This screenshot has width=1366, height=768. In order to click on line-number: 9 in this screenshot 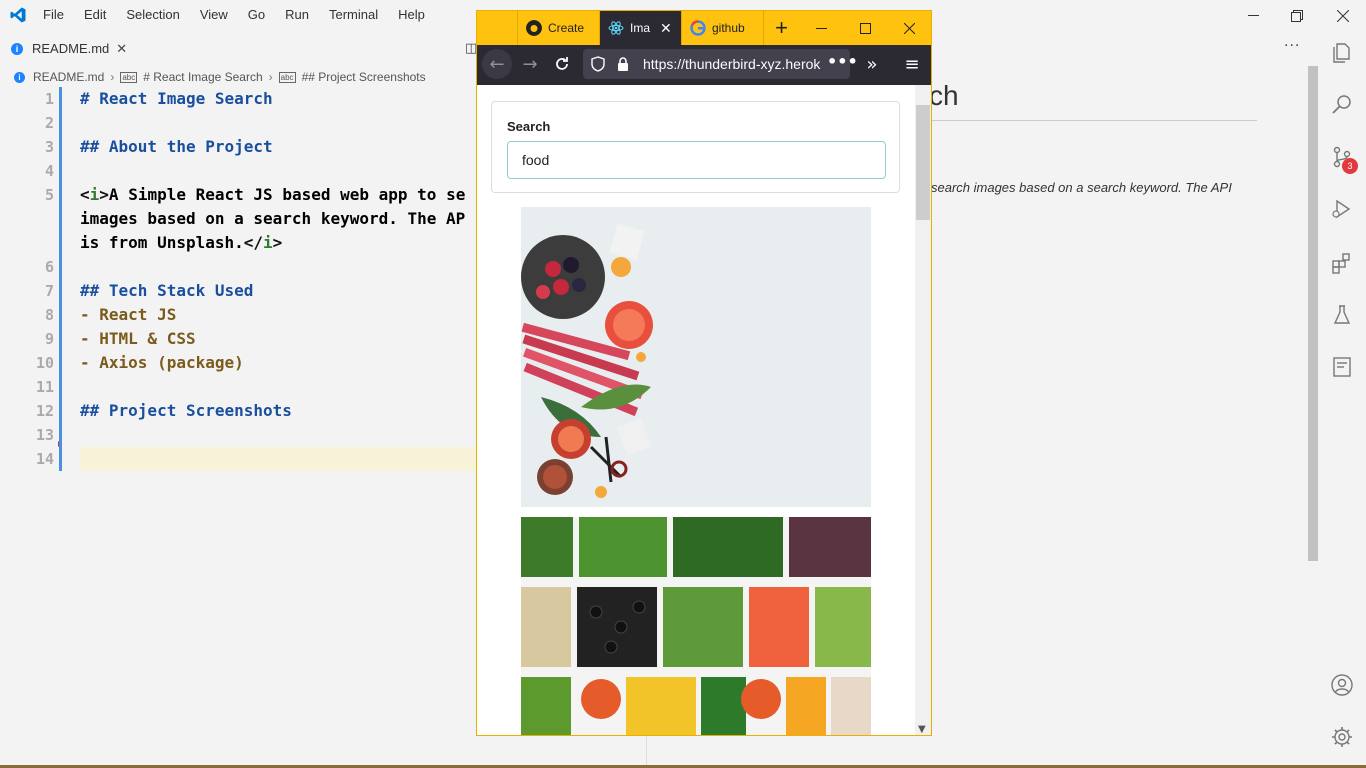, I will do `click(49, 339)`.